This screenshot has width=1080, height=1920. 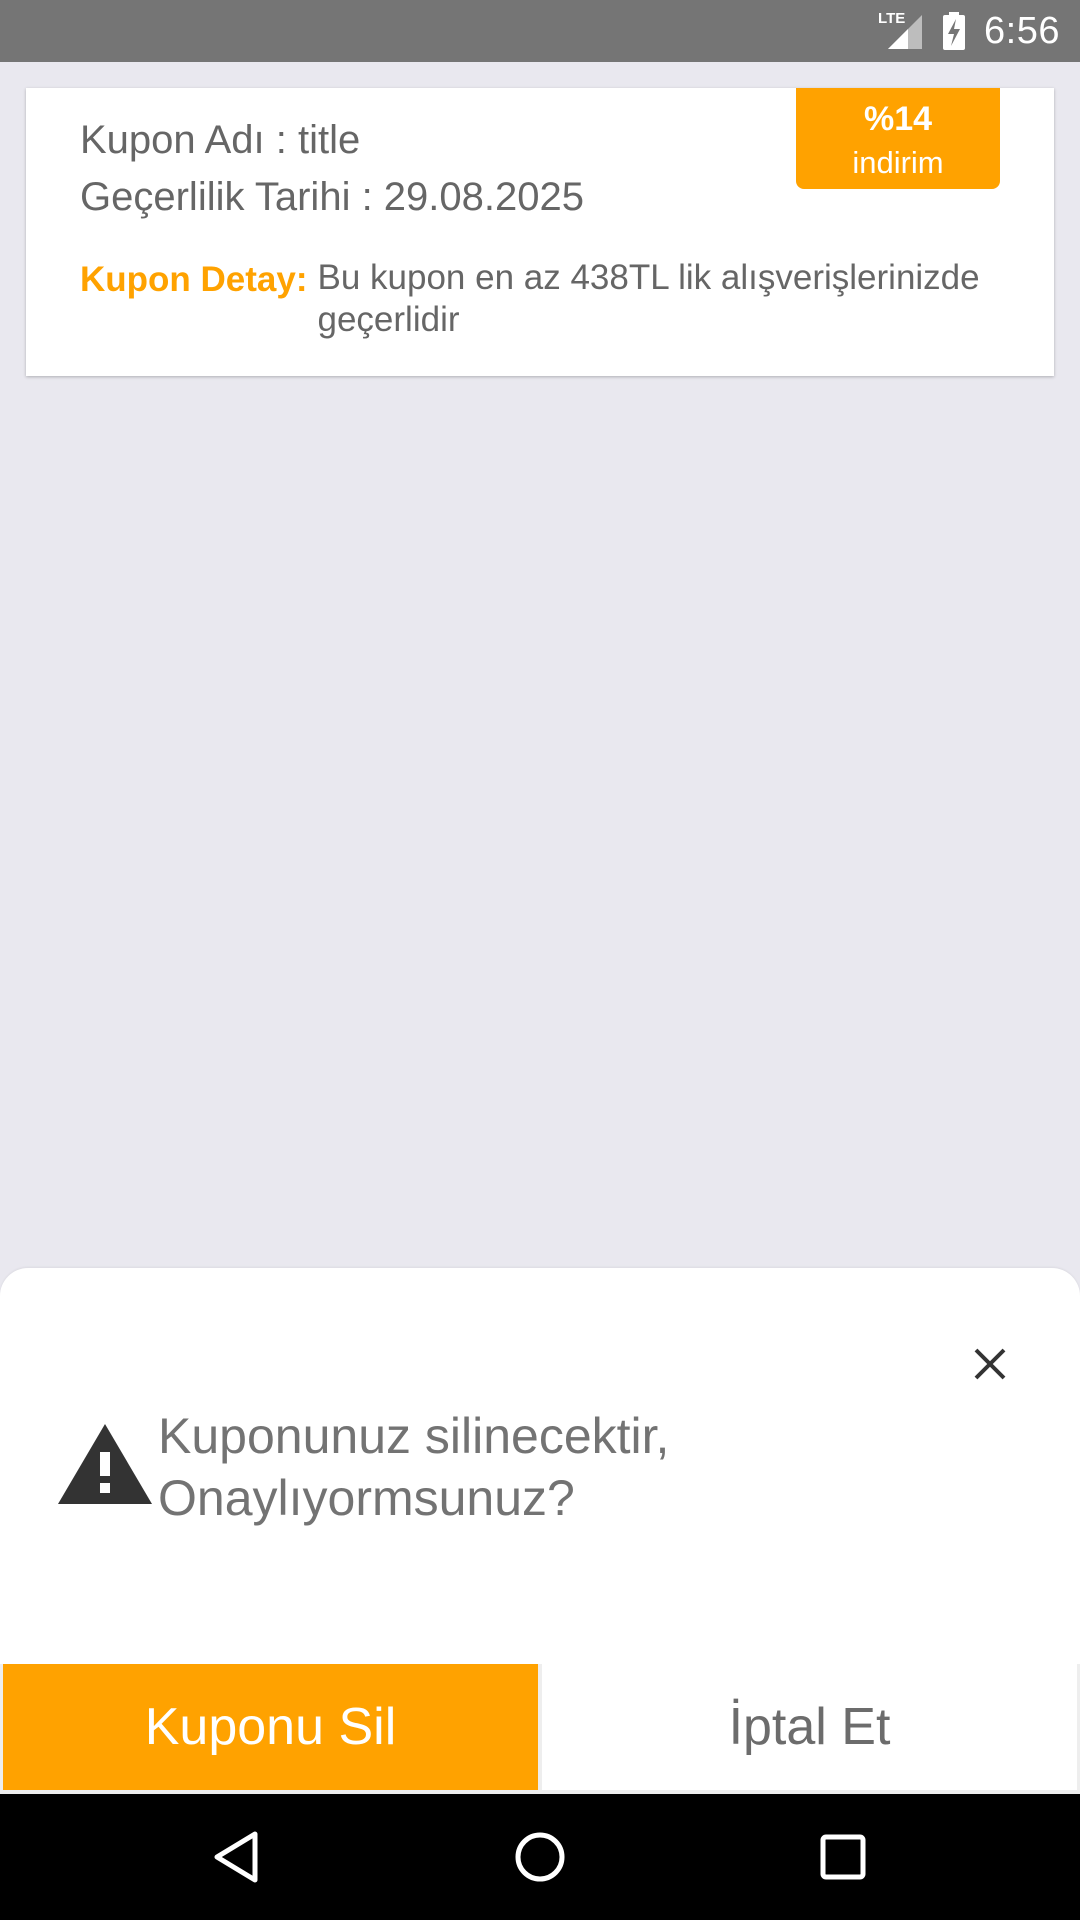 I want to click on discount-value: %14, so click(x=898, y=119).